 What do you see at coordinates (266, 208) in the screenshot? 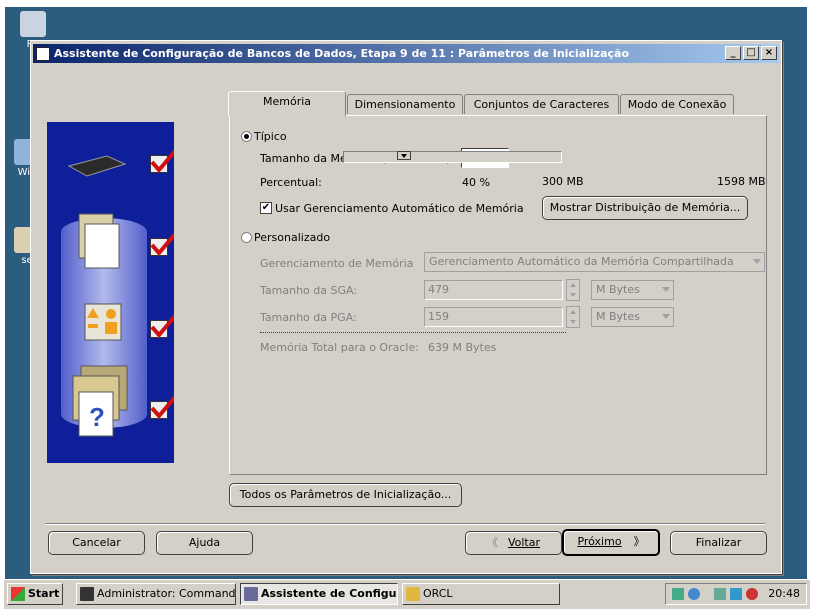
I see `auto-memory-mgmt-checkbox: ✔` at bounding box center [266, 208].